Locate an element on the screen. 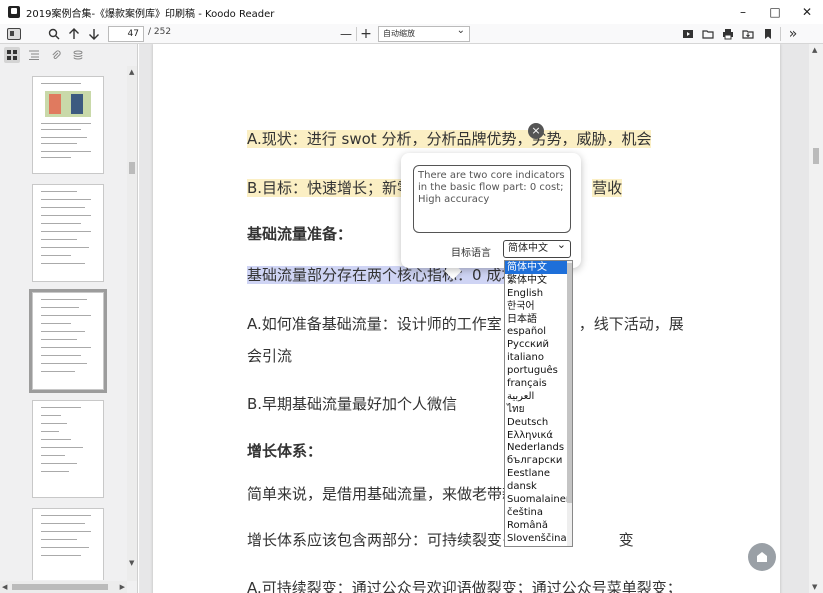 This screenshot has width=823, height=593. bookmark-icon is located at coordinates (768, 34).